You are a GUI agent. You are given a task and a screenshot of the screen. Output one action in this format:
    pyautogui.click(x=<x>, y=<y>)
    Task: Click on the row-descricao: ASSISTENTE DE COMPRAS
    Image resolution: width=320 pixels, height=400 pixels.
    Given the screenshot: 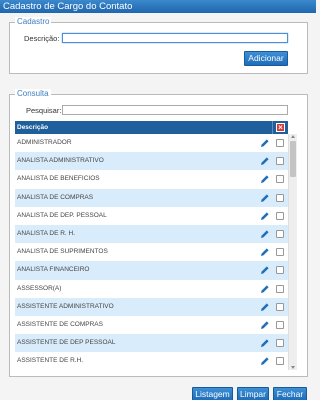 What is the action you would take?
    pyautogui.click(x=60, y=324)
    